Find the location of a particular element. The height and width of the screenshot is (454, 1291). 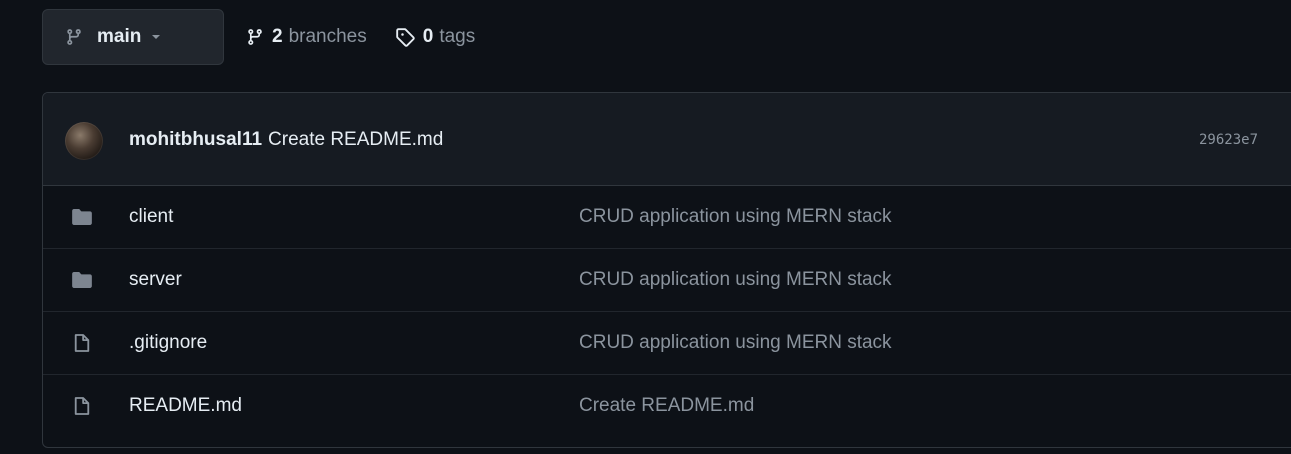

file-row: client CRUD application using MERN stack is located at coordinates (667, 217).